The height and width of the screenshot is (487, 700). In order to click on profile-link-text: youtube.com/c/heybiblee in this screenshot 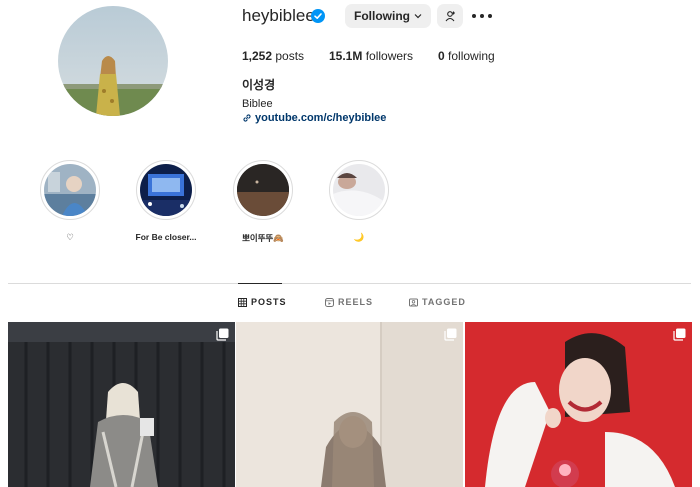, I will do `click(321, 118)`.